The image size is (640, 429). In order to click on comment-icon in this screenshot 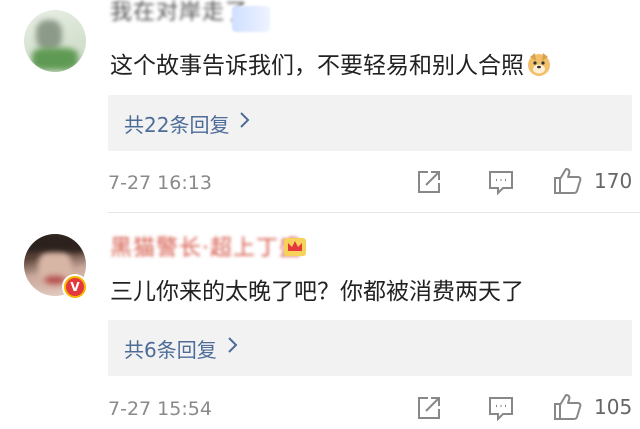, I will do `click(501, 409)`.